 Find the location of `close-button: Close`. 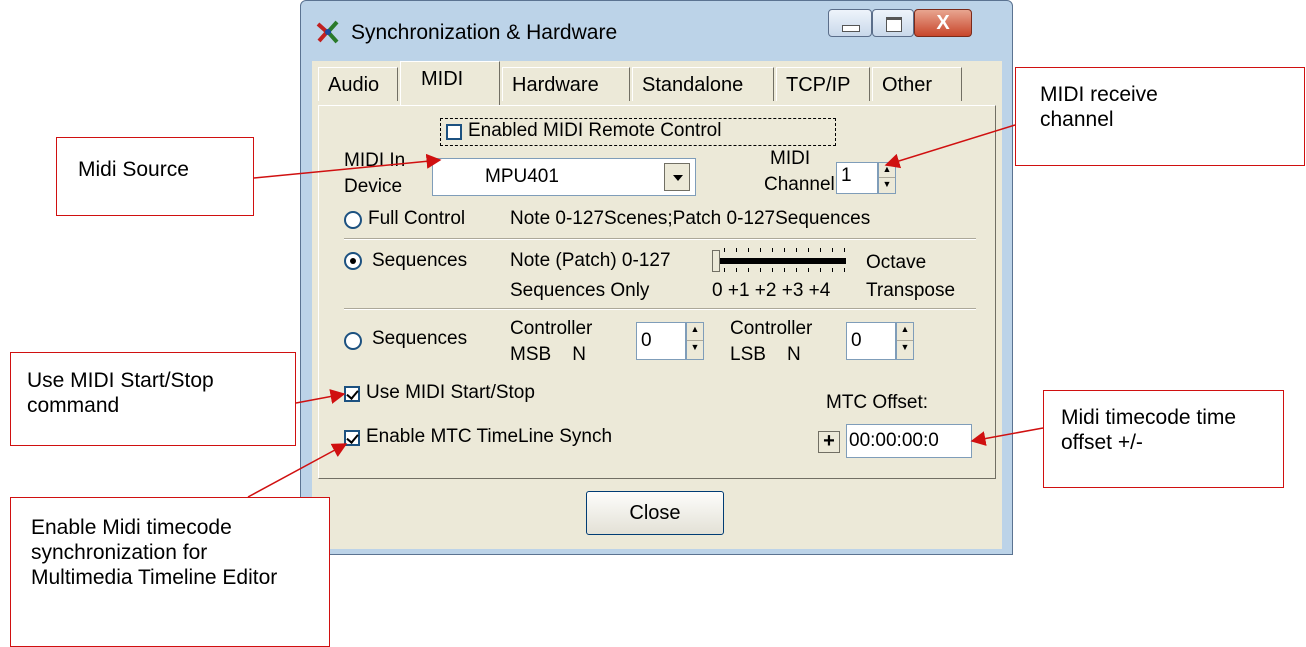

close-button: Close is located at coordinates (655, 513).